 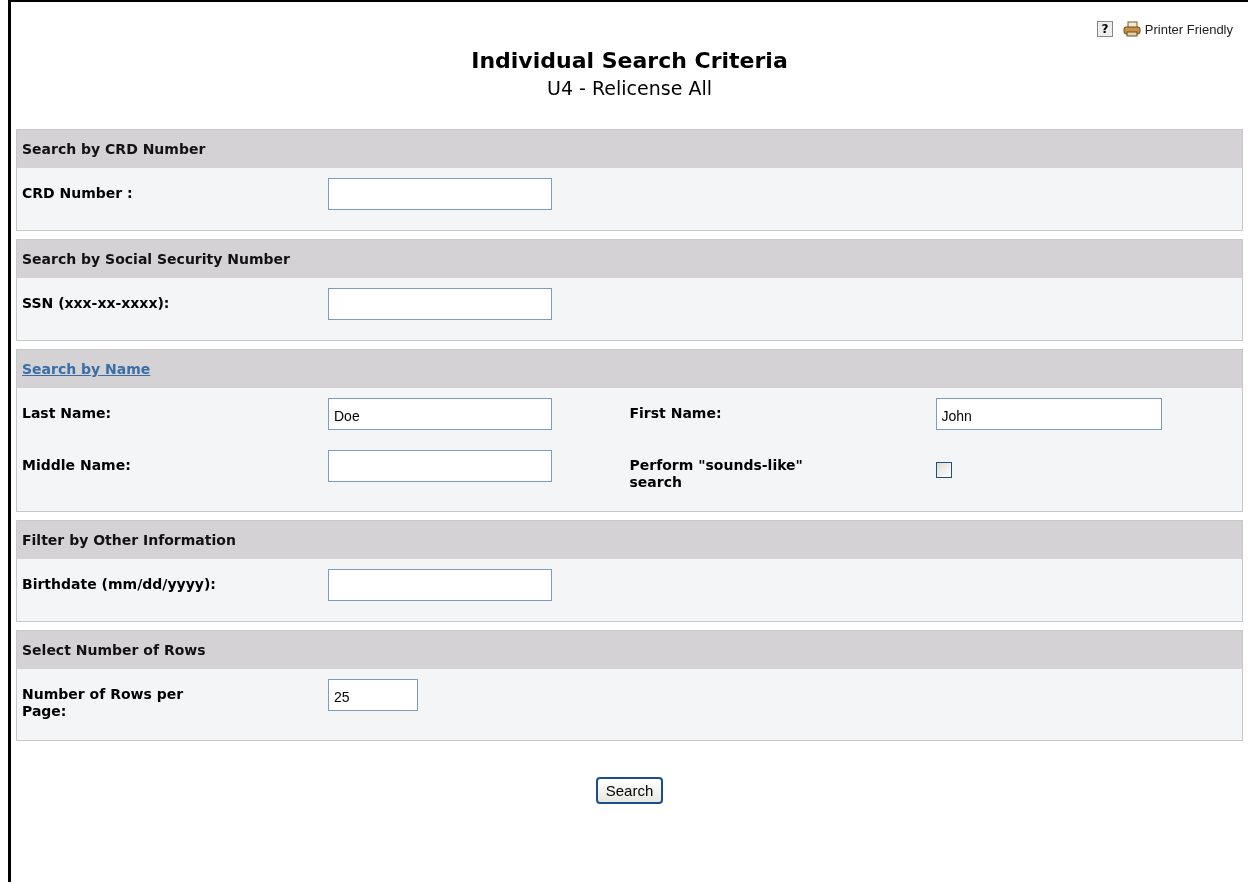 I want to click on field-label: Middle Name:, so click(x=77, y=465).